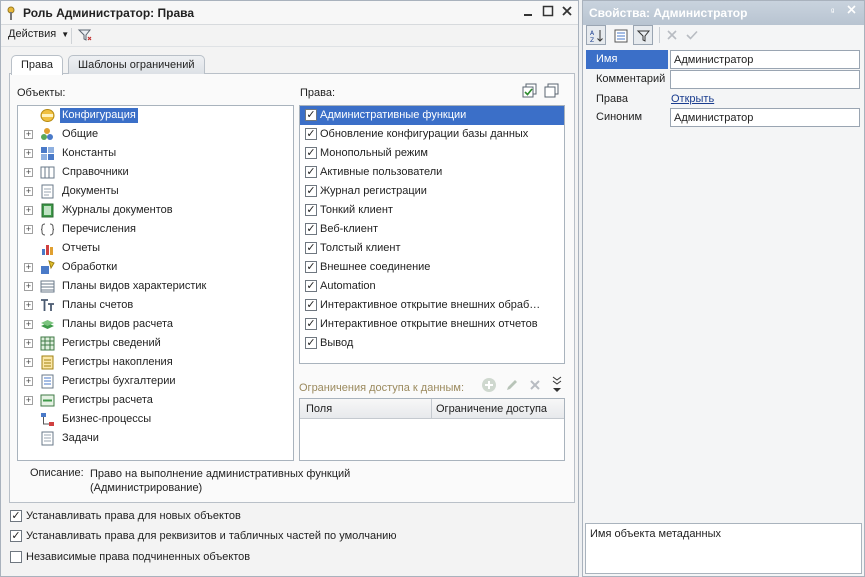 Image resolution: width=865 pixels, height=577 pixels. Describe the element at coordinates (528, 13) in the screenshot. I see `minimize-button` at that location.